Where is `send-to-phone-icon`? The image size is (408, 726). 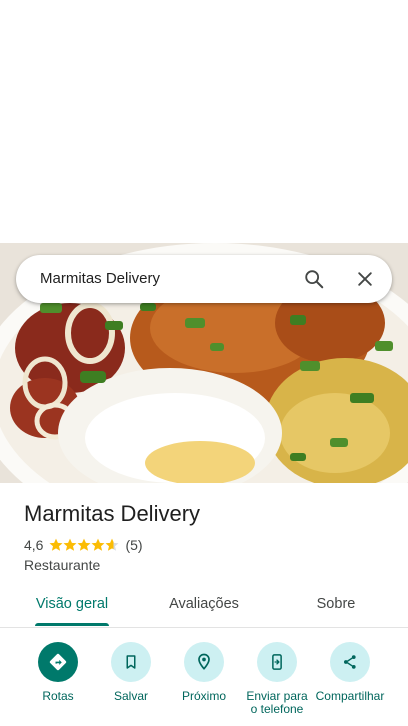
send-to-phone-icon is located at coordinates (277, 662).